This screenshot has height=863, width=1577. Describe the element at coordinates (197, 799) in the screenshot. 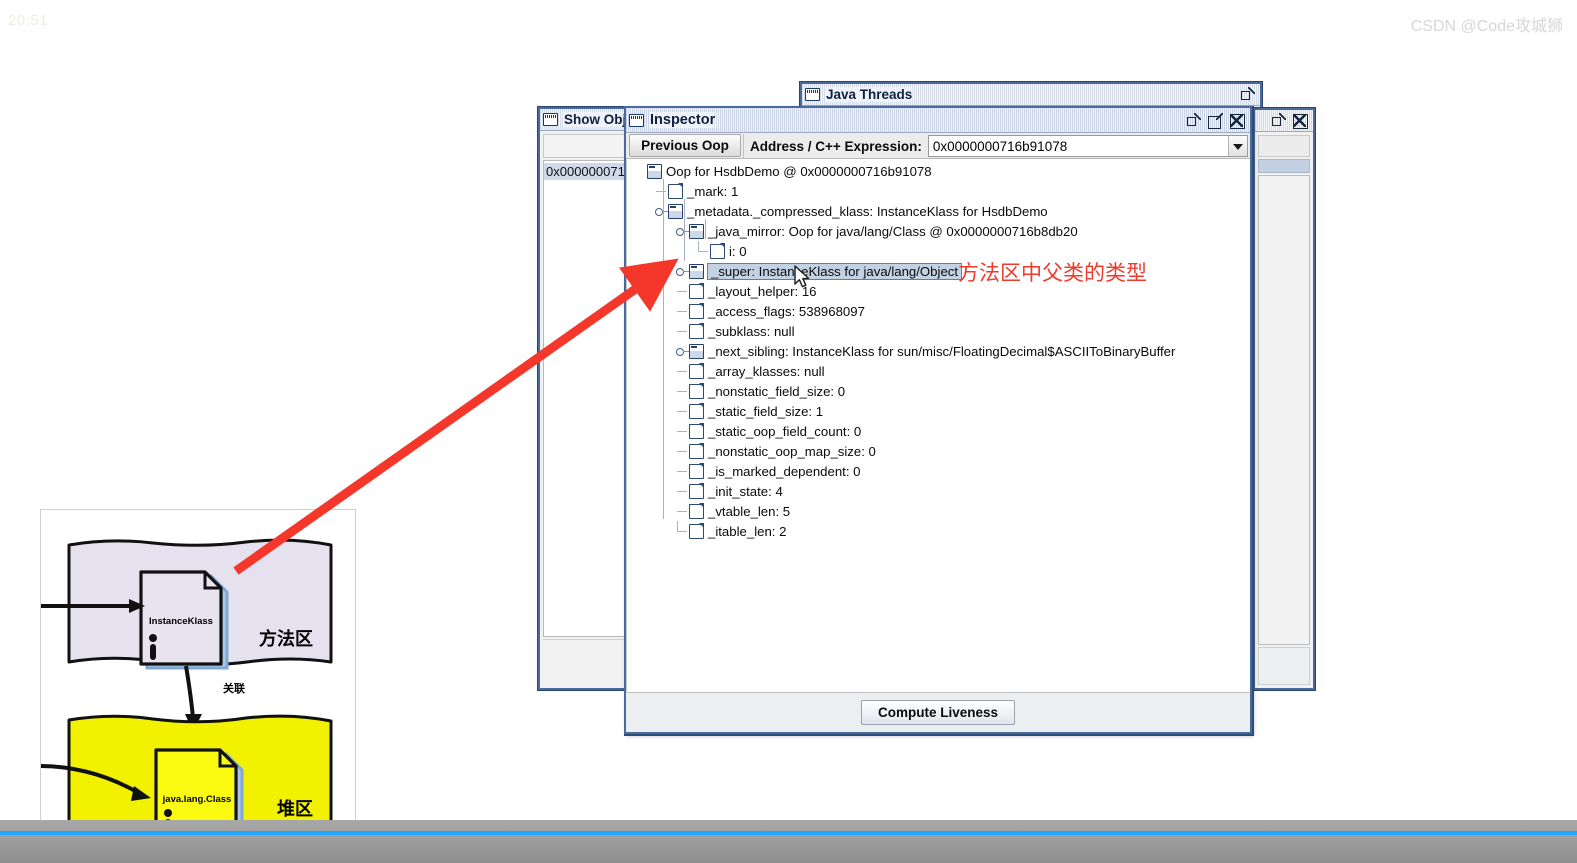

I see `diagram-javalangclass-label: java.lang.Class` at that location.